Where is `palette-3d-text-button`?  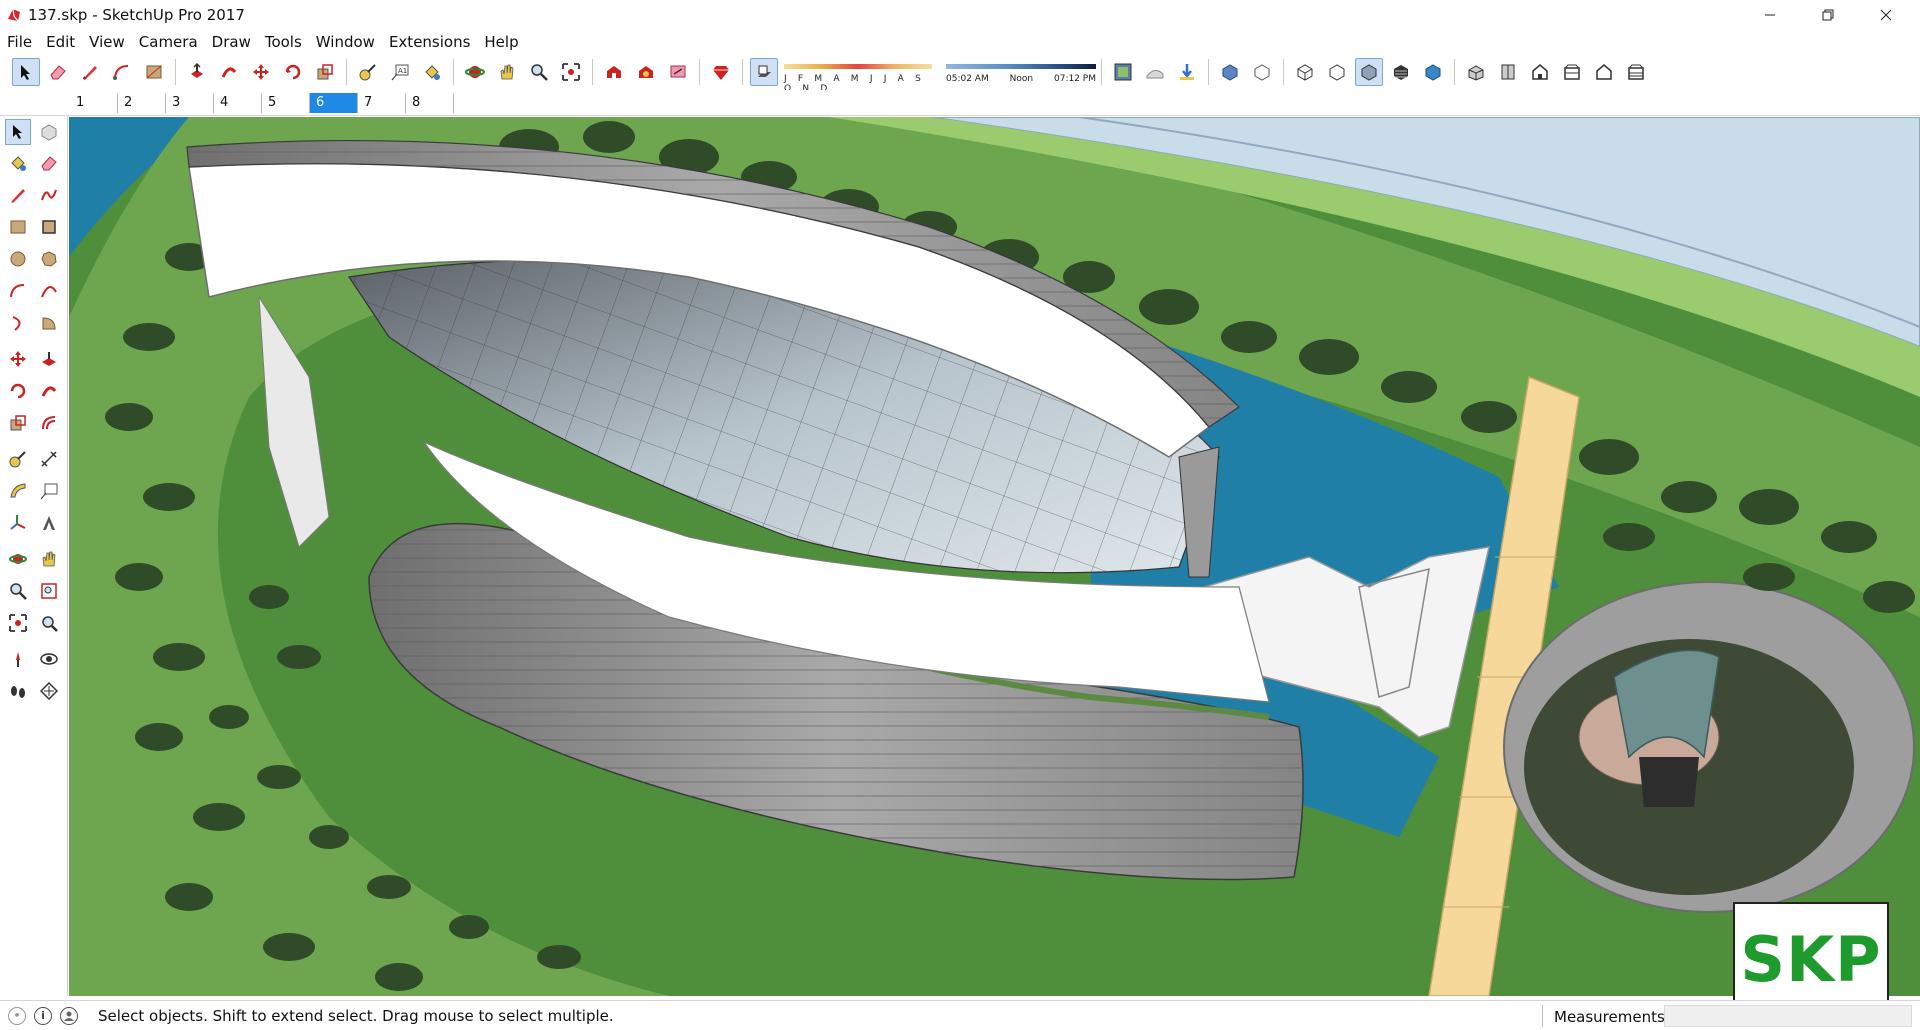
palette-3d-text-button is located at coordinates (49, 523).